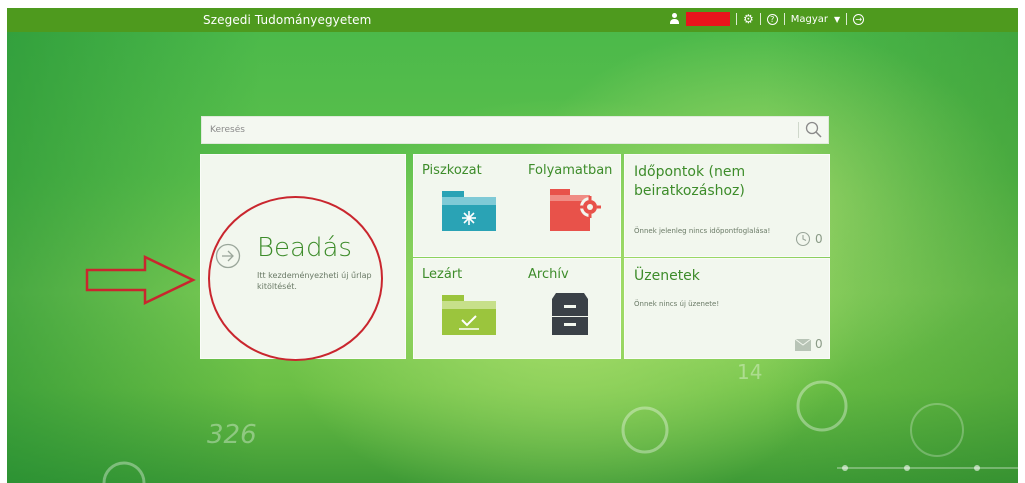 This screenshot has width=1025, height=483. Describe the element at coordinates (442, 274) in the screenshot. I see `lezart-label: Lezárt` at that location.